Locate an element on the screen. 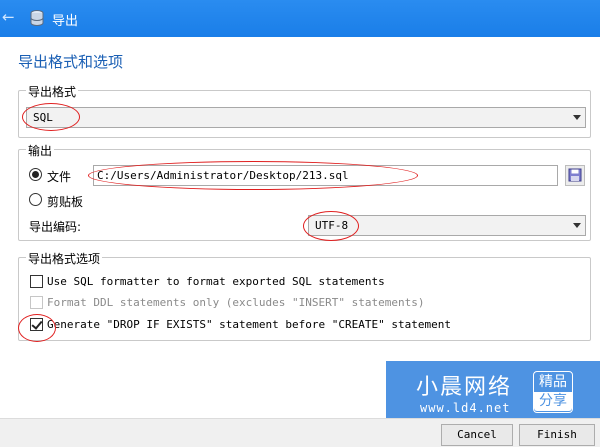 This screenshot has width=600, height=447. watermark-badge-line1: 精品 is located at coordinates (553, 382).